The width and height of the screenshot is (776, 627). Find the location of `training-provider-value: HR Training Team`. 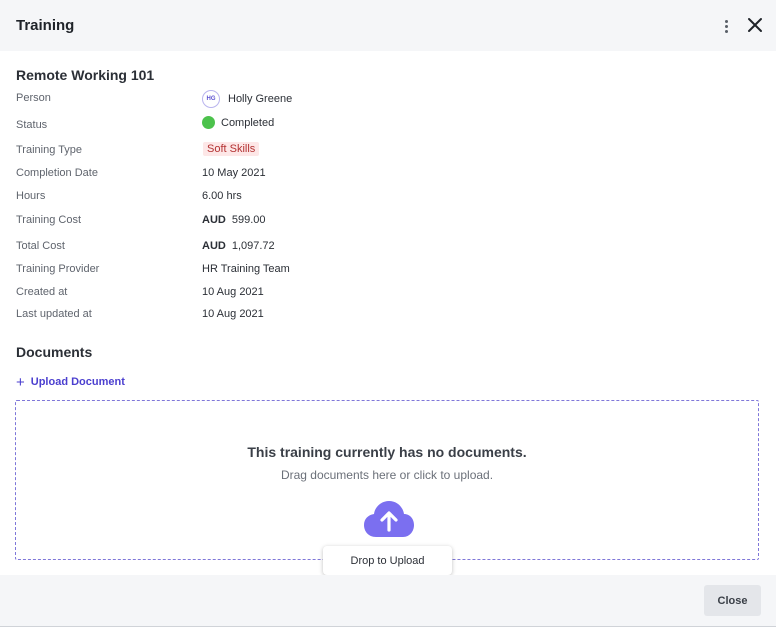

training-provider-value: HR Training Team is located at coordinates (246, 269).